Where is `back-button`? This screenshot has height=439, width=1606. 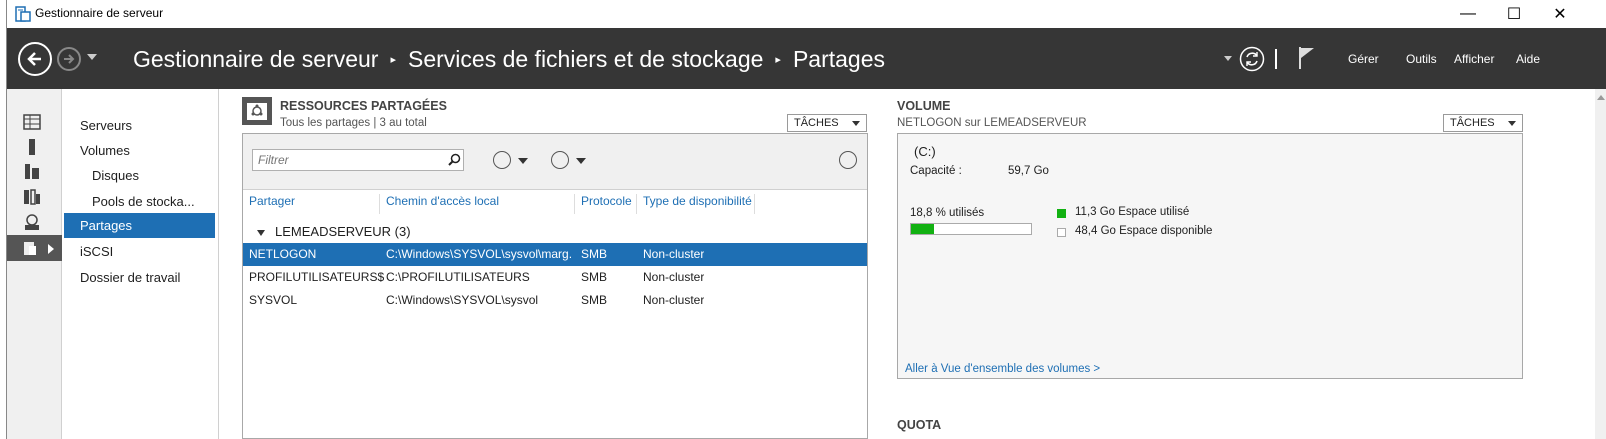
back-button is located at coordinates (35, 59).